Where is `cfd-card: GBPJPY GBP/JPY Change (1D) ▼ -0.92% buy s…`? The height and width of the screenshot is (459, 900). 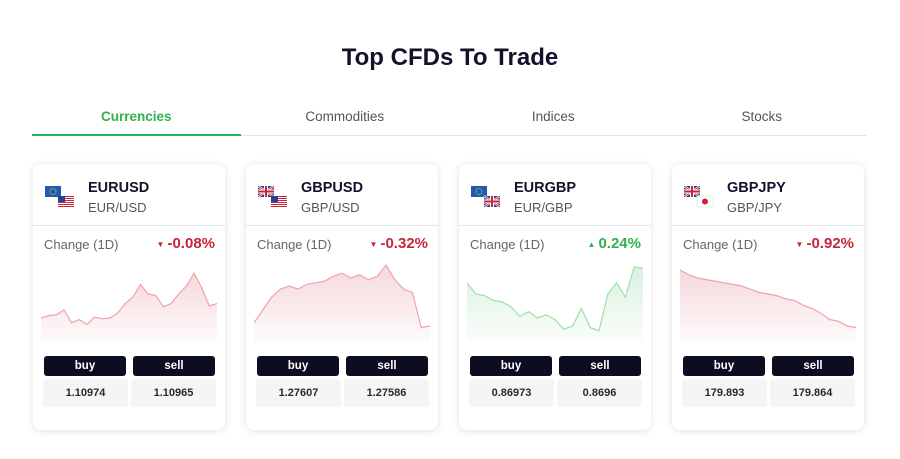 cfd-card: GBPJPY GBP/JPY Change (1D) ▼ -0.92% buy s… is located at coordinates (768, 297).